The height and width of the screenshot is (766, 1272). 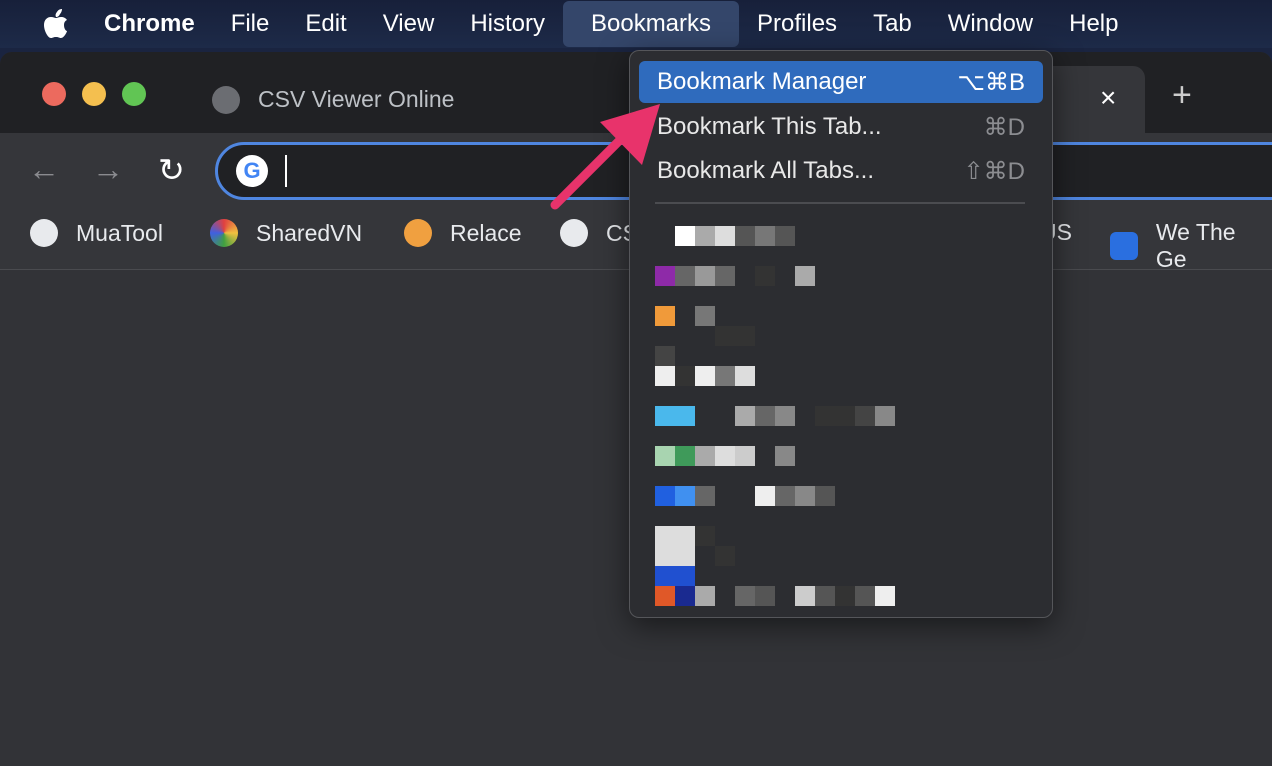 I want to click on minimize-window-button, so click(x=94, y=94).